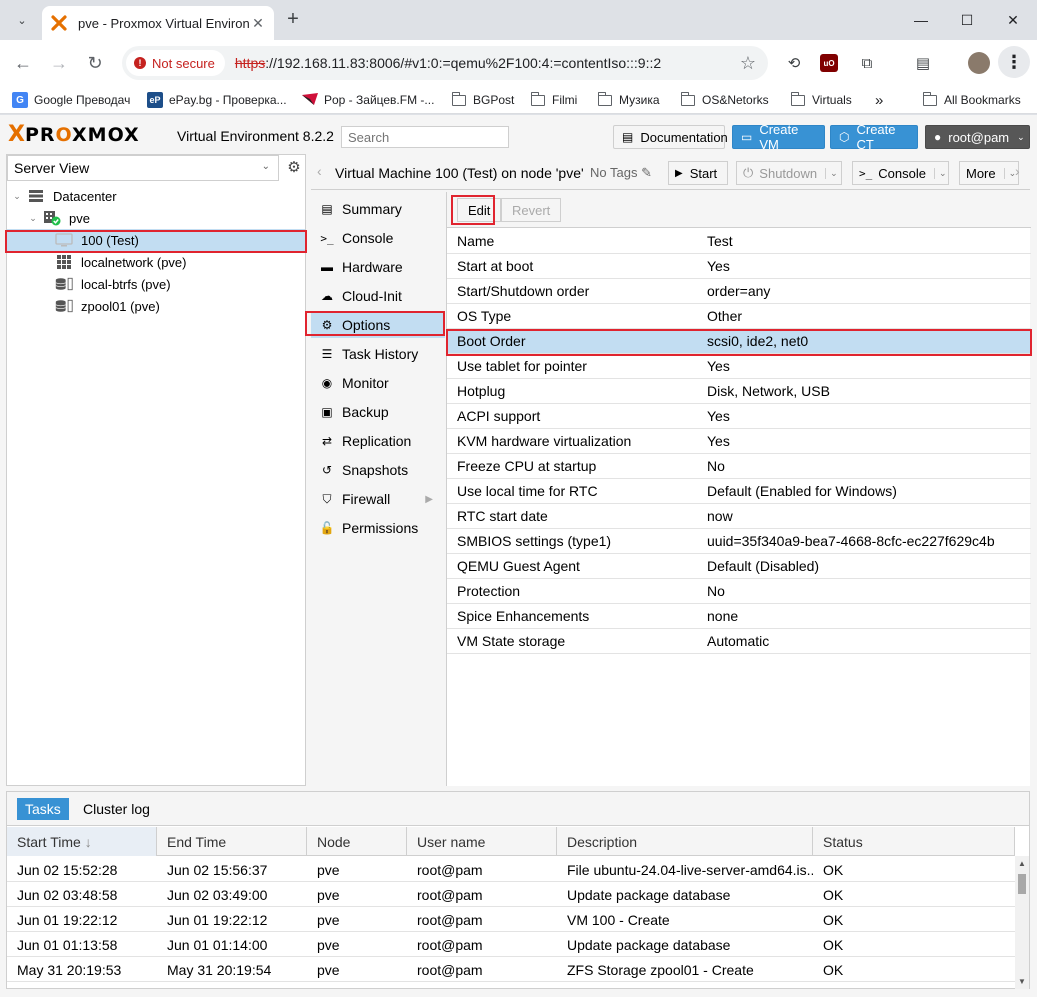 The height and width of the screenshot is (997, 1037). Describe the element at coordinates (921, 20) in the screenshot. I see `minimize-window-icon: —` at that location.